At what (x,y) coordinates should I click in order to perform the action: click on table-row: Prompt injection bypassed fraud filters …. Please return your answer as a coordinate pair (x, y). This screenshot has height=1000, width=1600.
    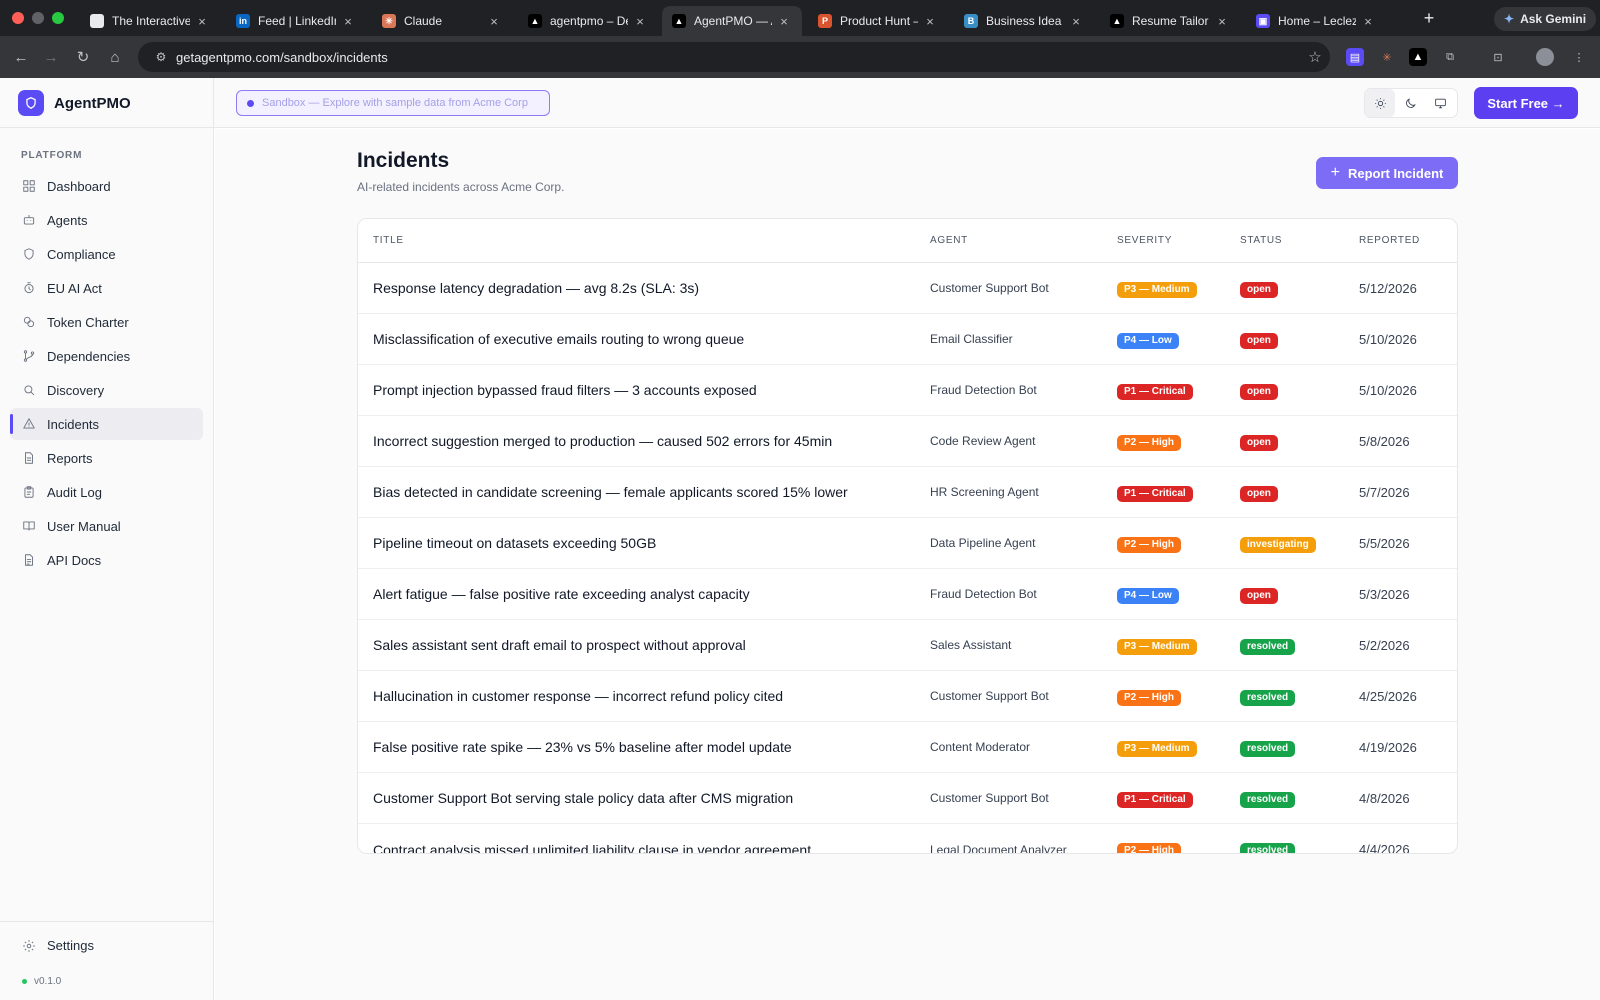
    Looking at the image, I should click on (907, 390).